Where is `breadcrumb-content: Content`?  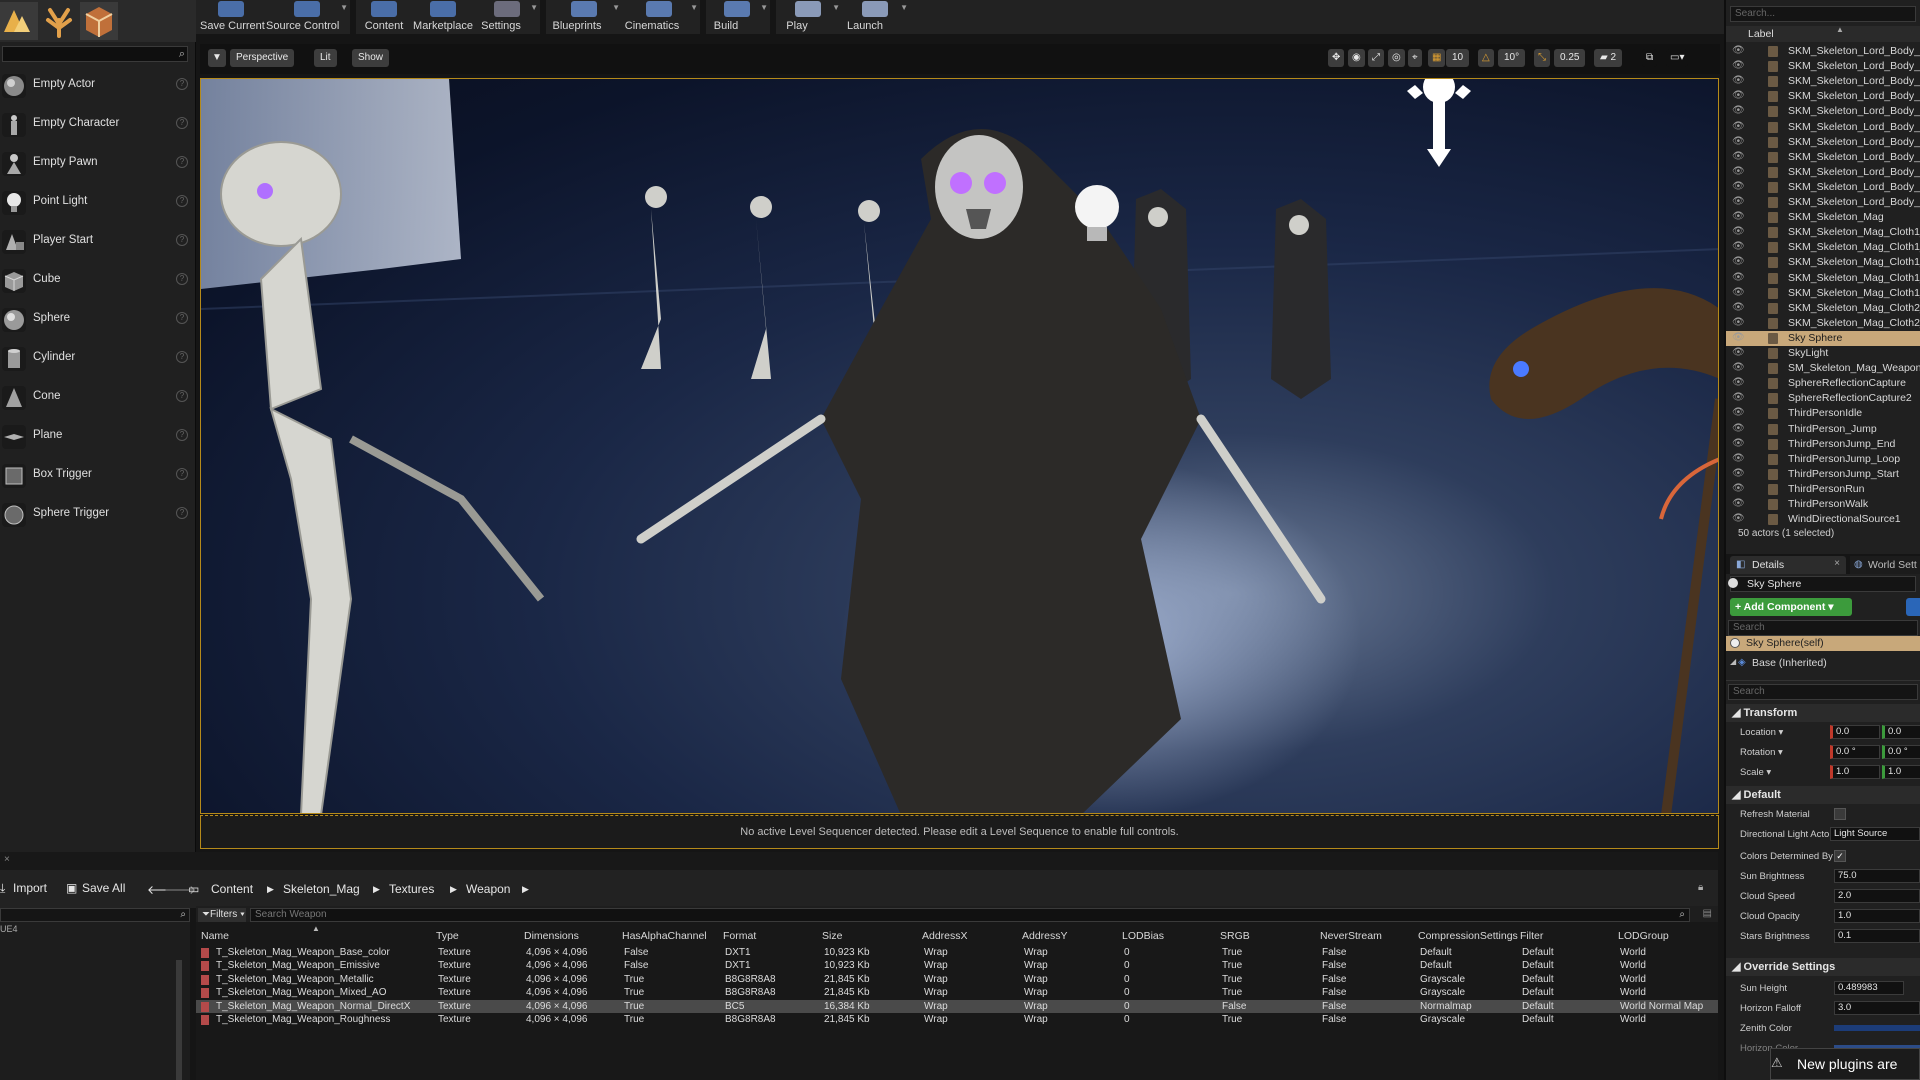 breadcrumb-content: Content is located at coordinates (232, 889).